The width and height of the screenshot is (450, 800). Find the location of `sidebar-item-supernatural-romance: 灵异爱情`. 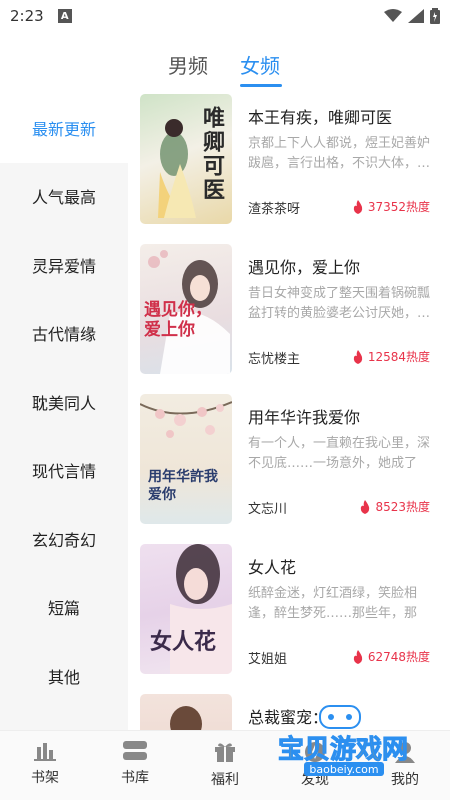

sidebar-item-supernatural-romance: 灵异爱情 is located at coordinates (64, 265).